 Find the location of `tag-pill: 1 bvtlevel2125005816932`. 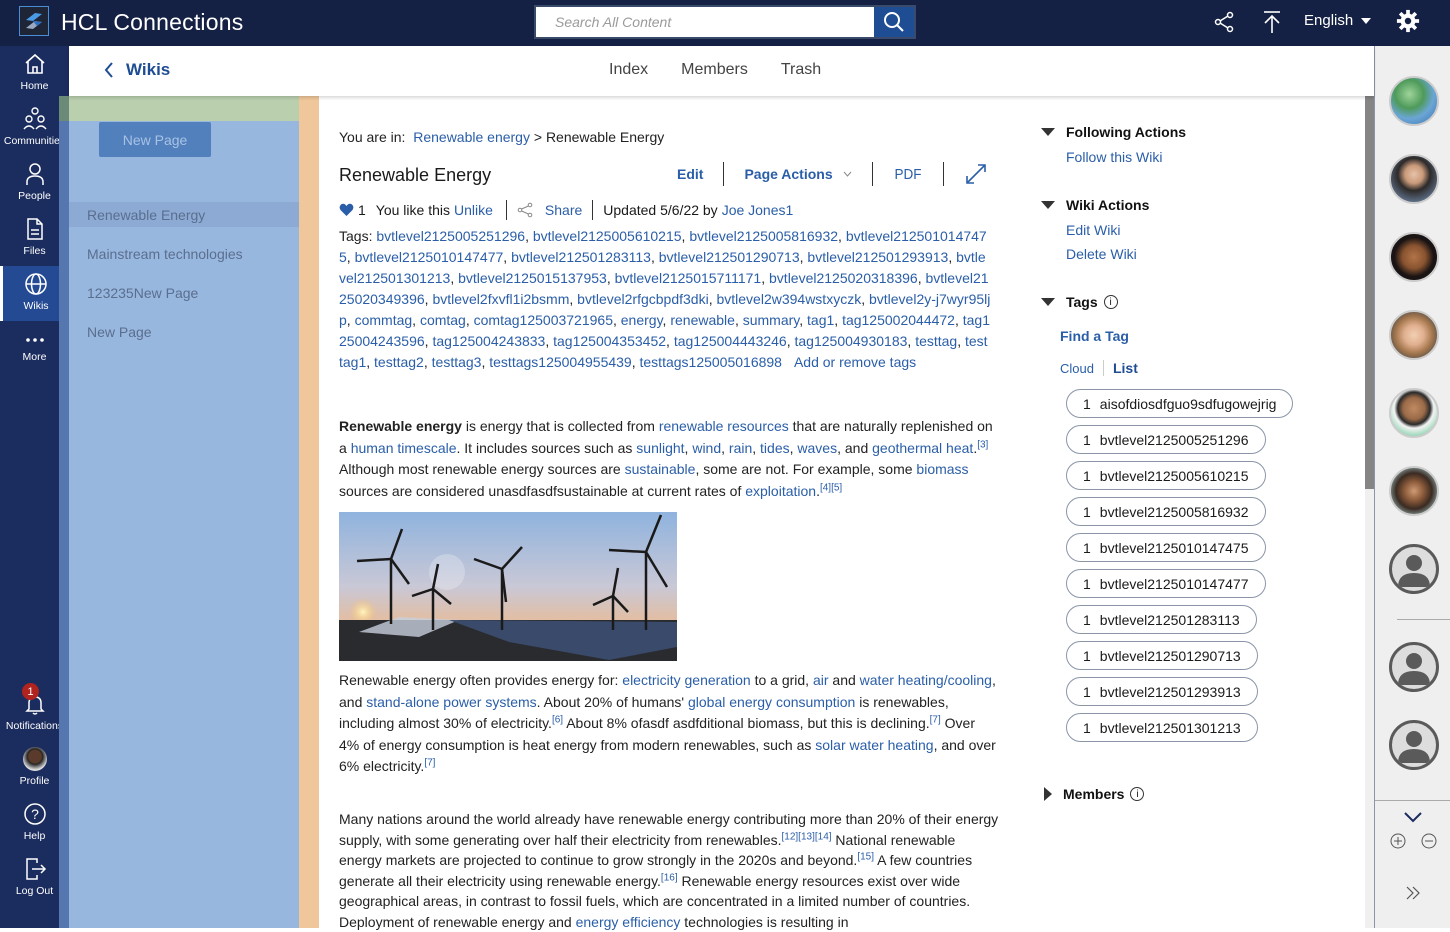

tag-pill: 1 bvtlevel2125005816932 is located at coordinates (1166, 511).